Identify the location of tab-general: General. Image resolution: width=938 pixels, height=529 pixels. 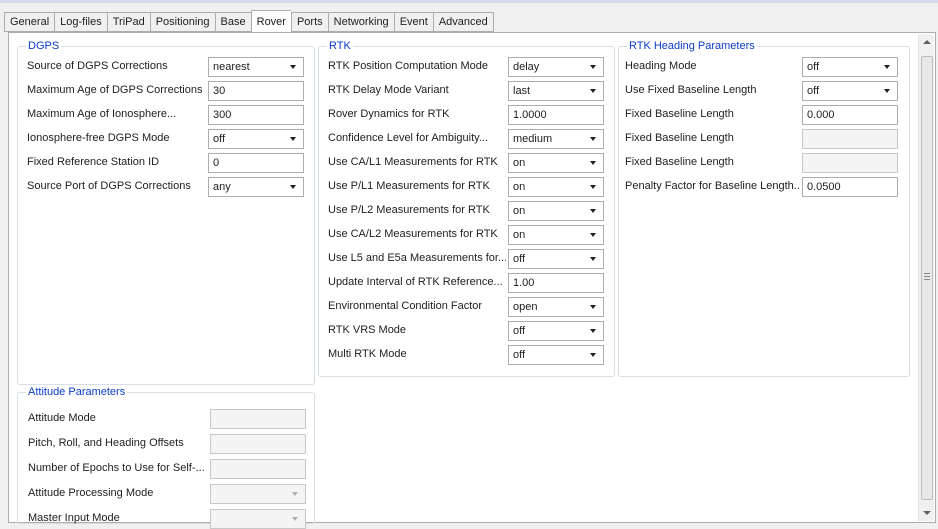
(29, 22).